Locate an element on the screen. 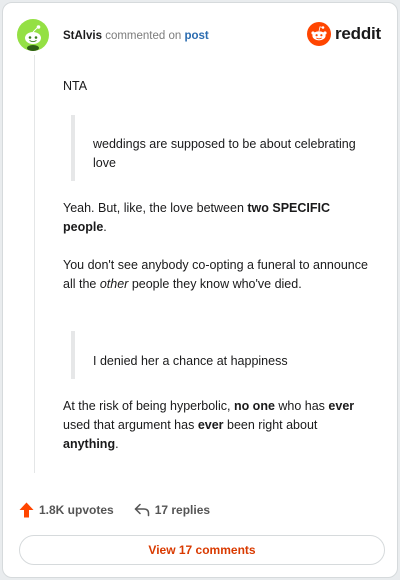  paragraph-text: Yeah. But, like, the love between is located at coordinates (155, 208).